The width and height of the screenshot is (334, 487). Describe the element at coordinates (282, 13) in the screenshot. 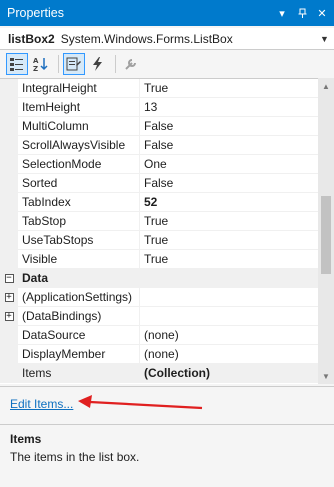

I see `window-position-dropdown-icon: ▾` at that location.